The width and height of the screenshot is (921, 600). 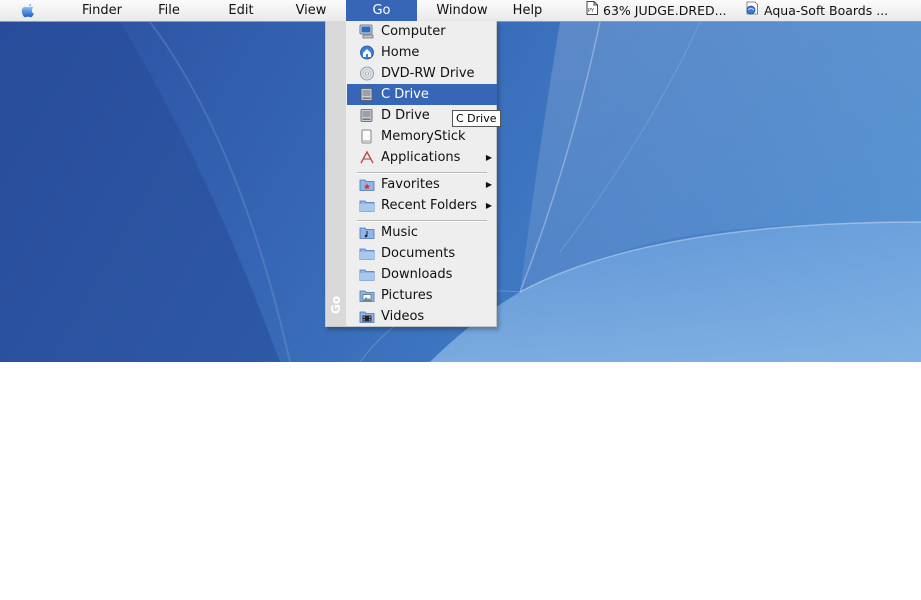 I want to click on menu-side-label: Go, so click(x=336, y=304).